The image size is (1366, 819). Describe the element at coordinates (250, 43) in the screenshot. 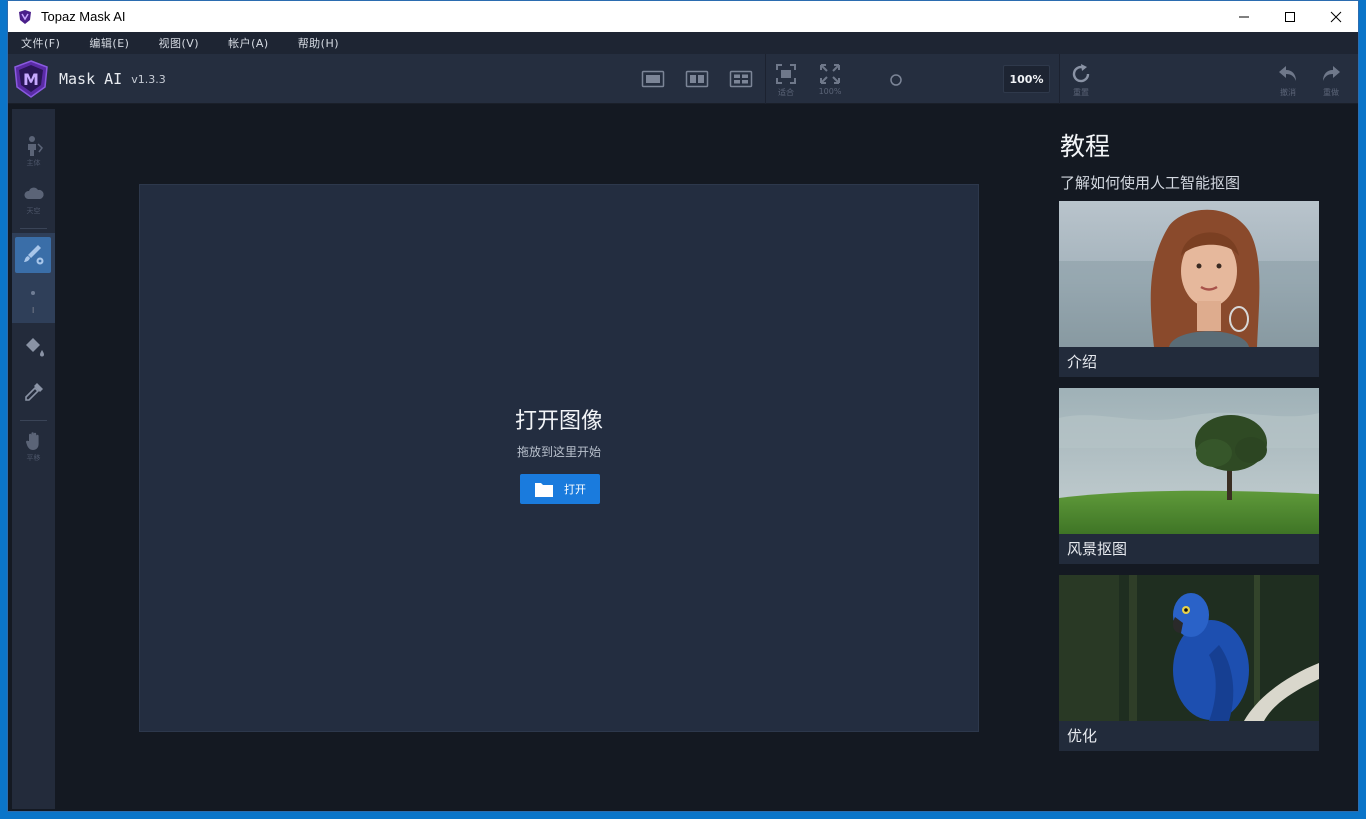

I see `menu-account: 帐户(A)` at that location.